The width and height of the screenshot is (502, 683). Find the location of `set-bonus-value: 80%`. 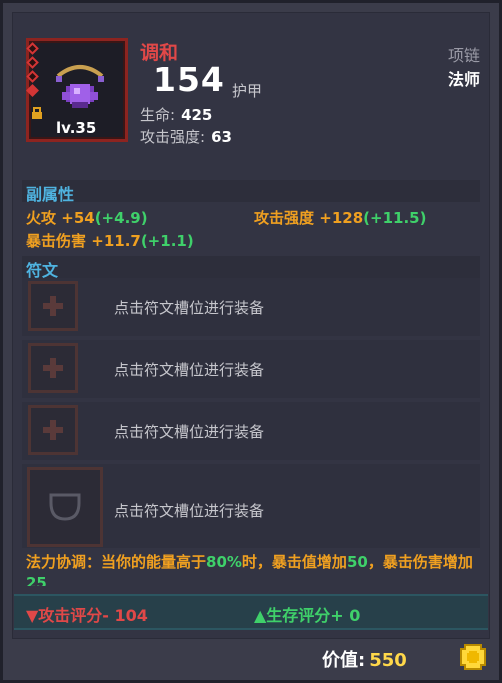

set-bonus-value: 80% is located at coordinates (224, 562).